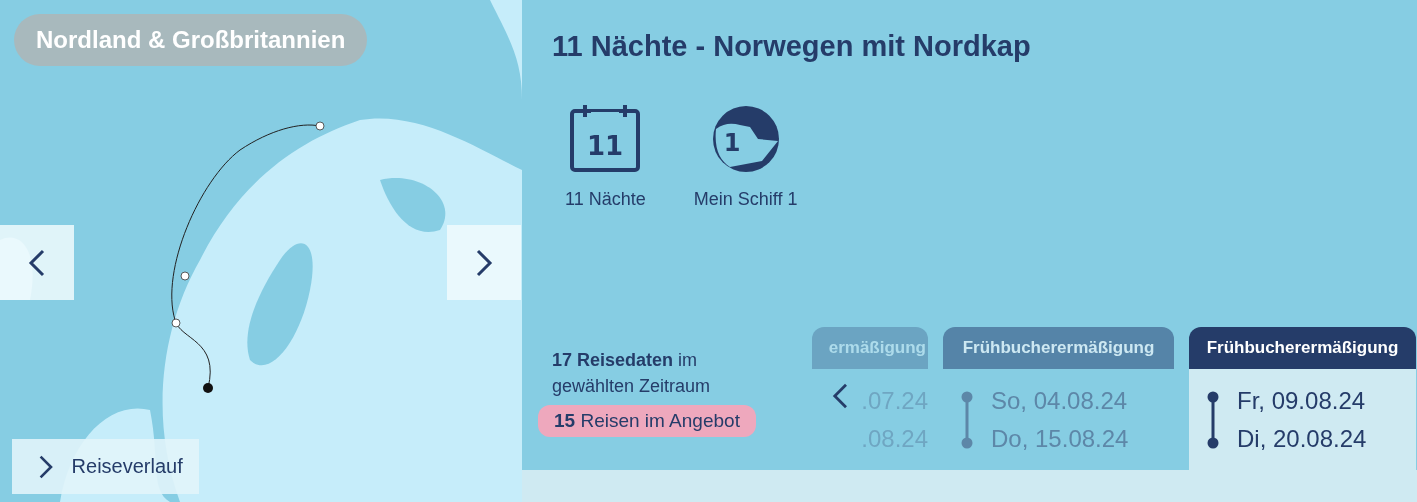 The image size is (1417, 502). Describe the element at coordinates (792, 46) in the screenshot. I see `cruise-title: 11 Nächte - Norwegen mit Nordkap` at that location.